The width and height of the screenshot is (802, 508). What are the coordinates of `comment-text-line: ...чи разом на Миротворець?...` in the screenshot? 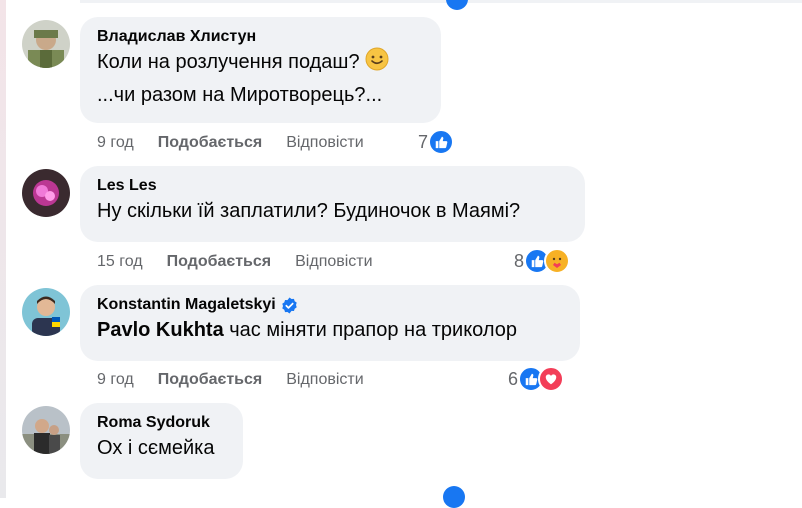 It's located at (240, 95).